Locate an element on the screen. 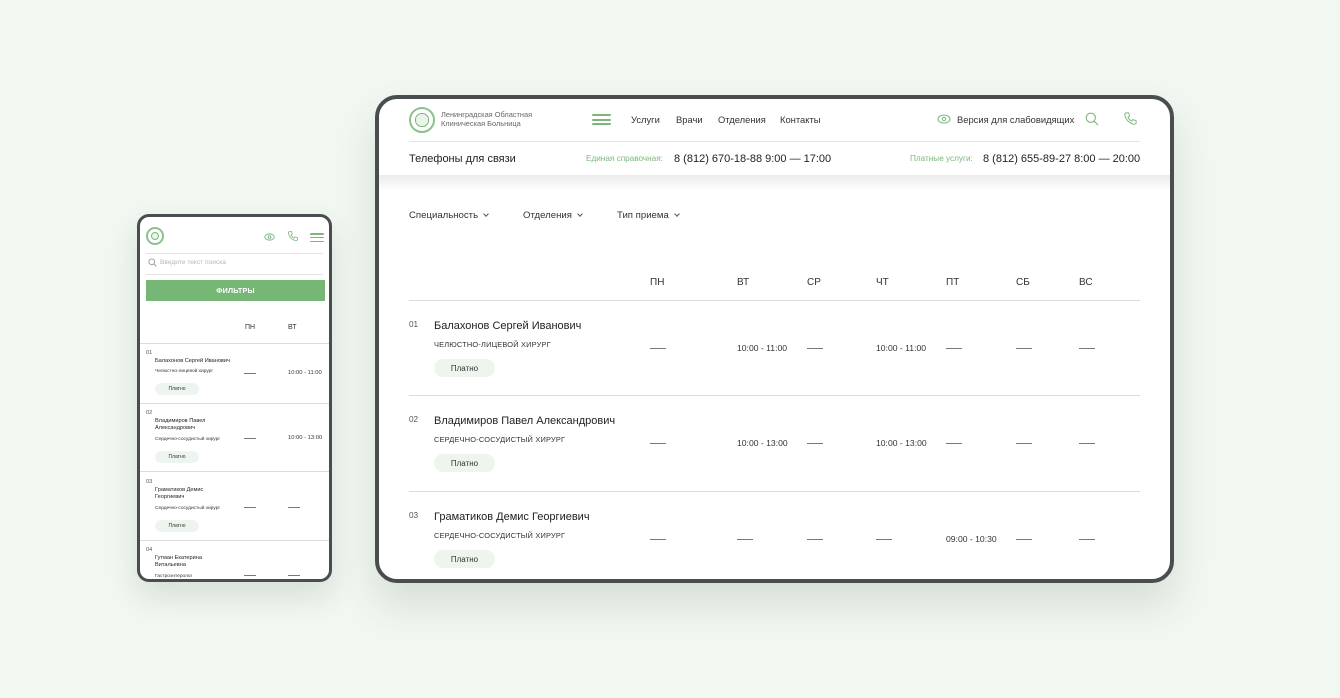 The image size is (1340, 698). filter-departments: Отделения is located at coordinates (553, 215).